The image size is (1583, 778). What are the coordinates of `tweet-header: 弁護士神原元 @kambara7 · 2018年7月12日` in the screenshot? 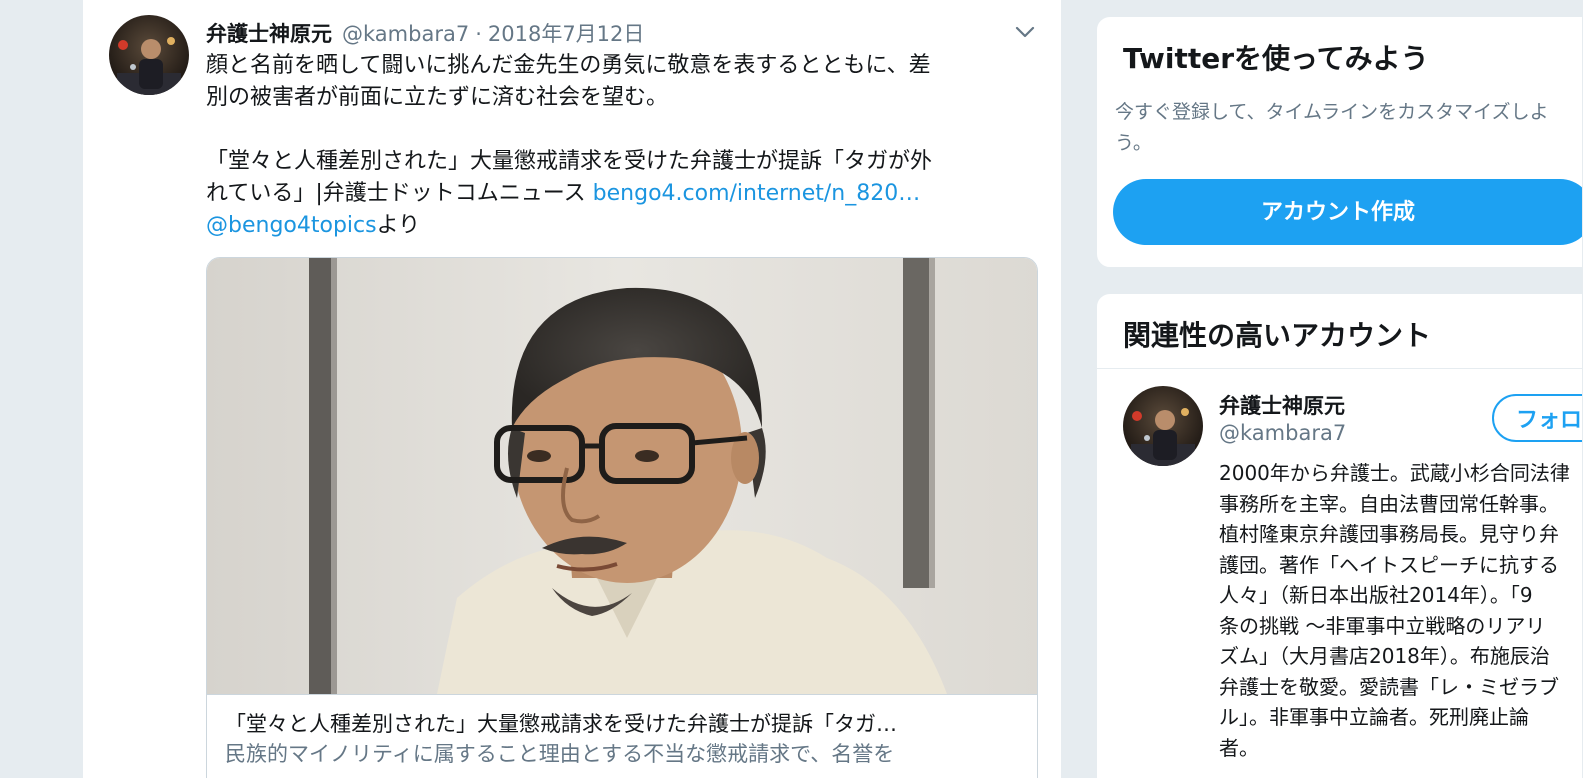 It's located at (425, 32).